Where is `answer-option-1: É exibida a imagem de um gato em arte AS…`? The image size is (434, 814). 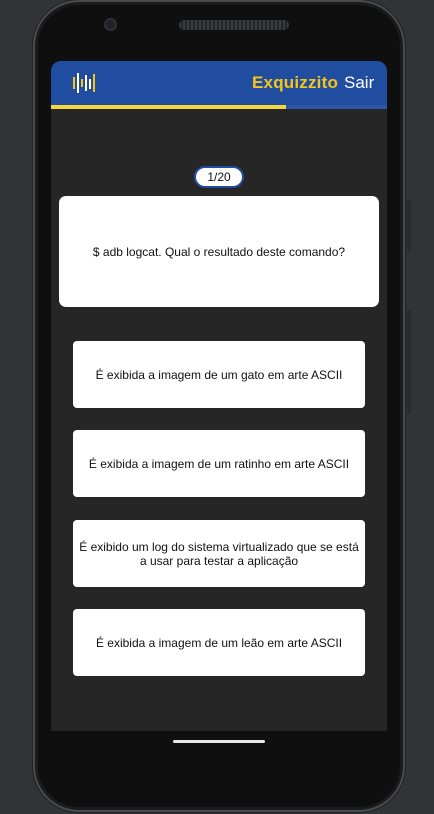
answer-option-1: É exibida a imagem de um gato em arte AS… is located at coordinates (219, 374).